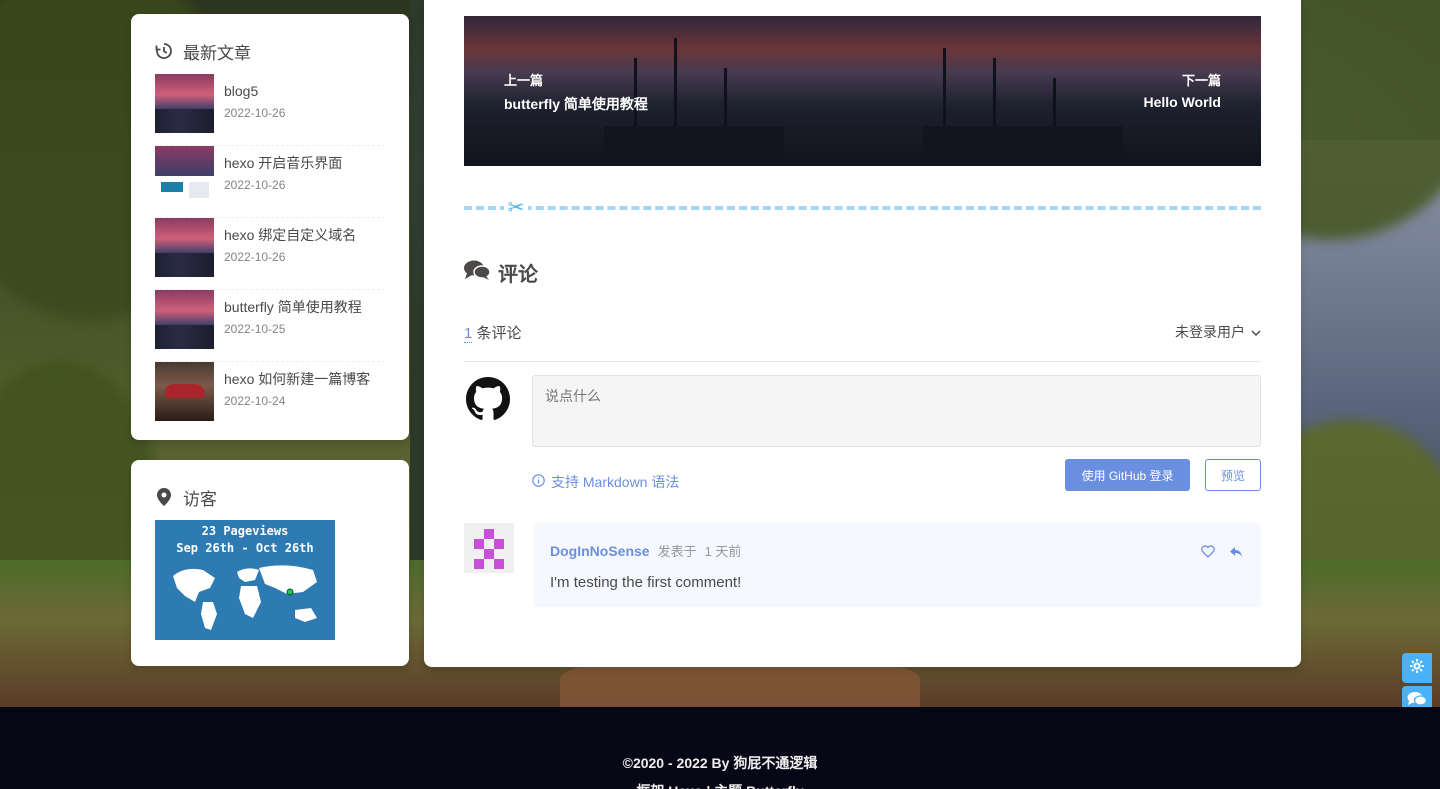 The width and height of the screenshot is (1440, 789). What do you see at coordinates (255, 401) in the screenshot?
I see `post-date: 2022-10-24` at bounding box center [255, 401].